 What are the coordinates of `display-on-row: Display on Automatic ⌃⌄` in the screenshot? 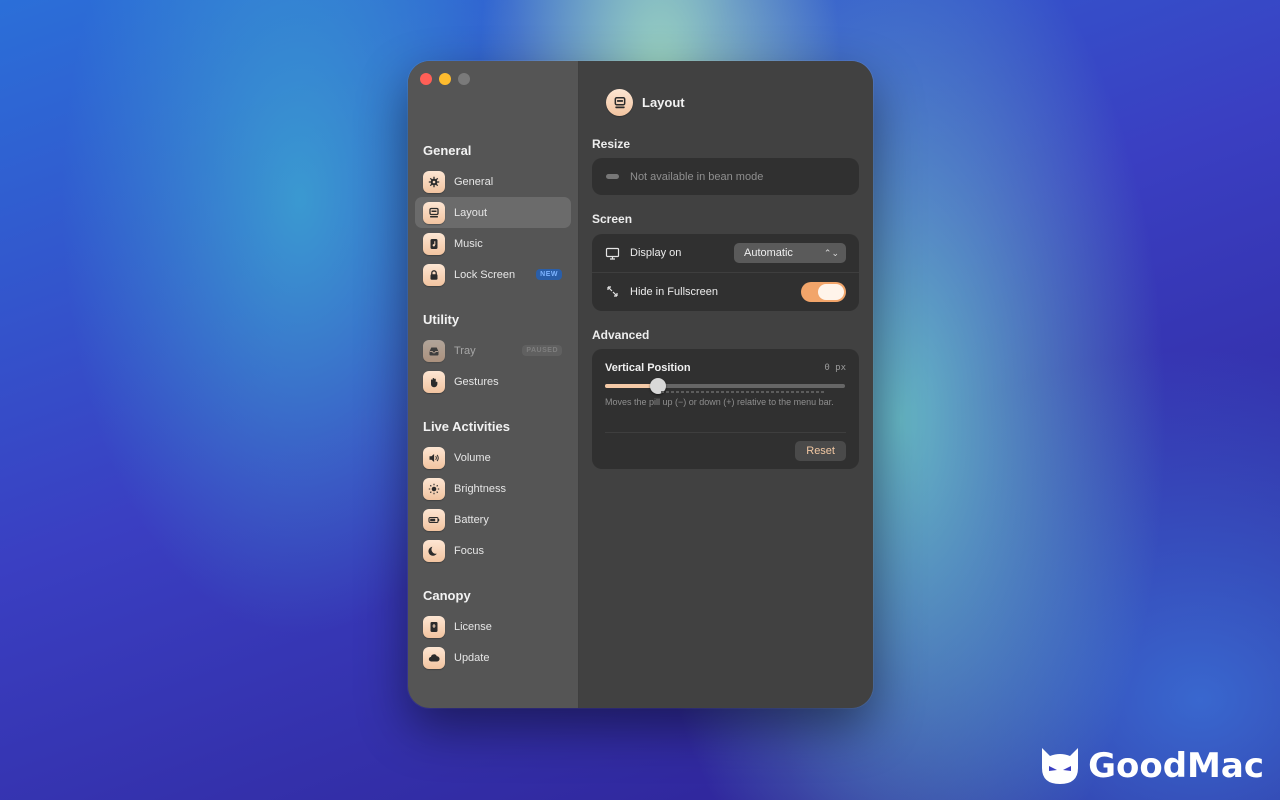 It's located at (725, 253).